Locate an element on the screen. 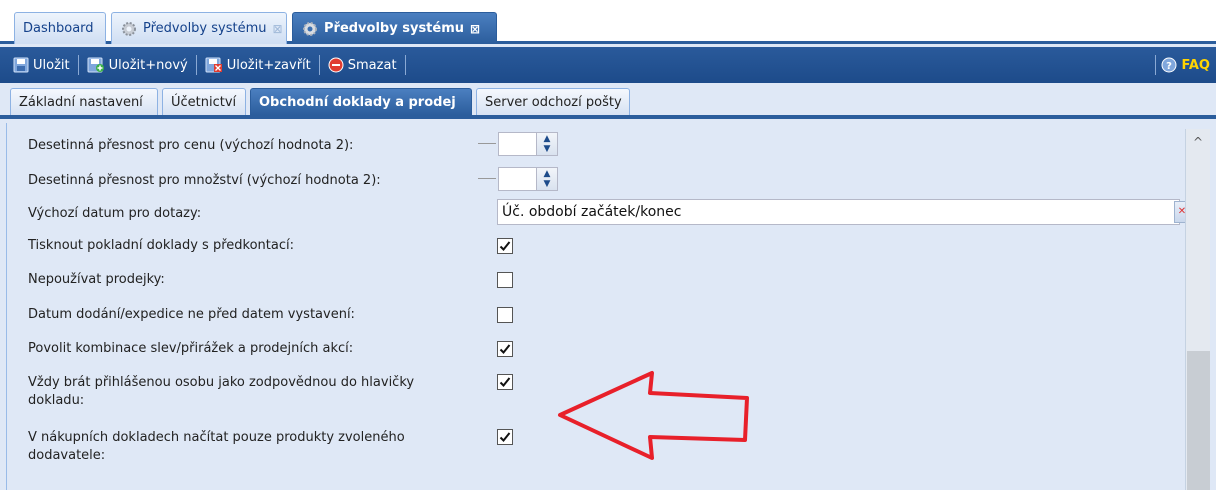 The width and height of the screenshot is (1216, 490). help-icon: ? is located at coordinates (1169, 65).